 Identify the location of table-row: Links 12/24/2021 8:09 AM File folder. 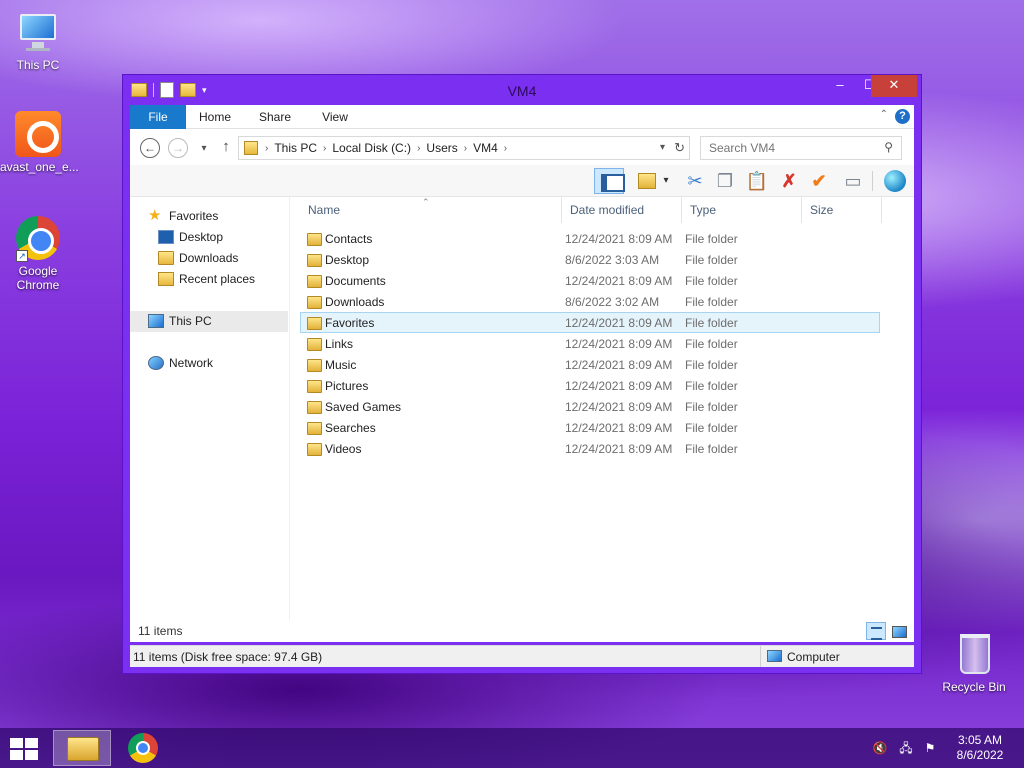
(590, 343).